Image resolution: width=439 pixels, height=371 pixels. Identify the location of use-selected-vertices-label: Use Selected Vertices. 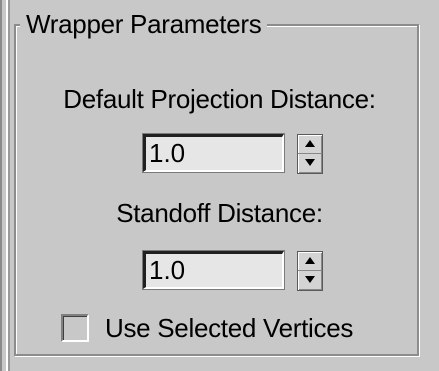
(229, 328).